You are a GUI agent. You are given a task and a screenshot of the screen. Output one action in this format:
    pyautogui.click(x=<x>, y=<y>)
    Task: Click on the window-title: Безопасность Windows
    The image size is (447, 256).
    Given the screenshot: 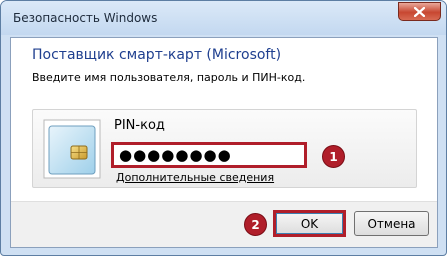 What is the action you would take?
    pyautogui.click(x=85, y=18)
    